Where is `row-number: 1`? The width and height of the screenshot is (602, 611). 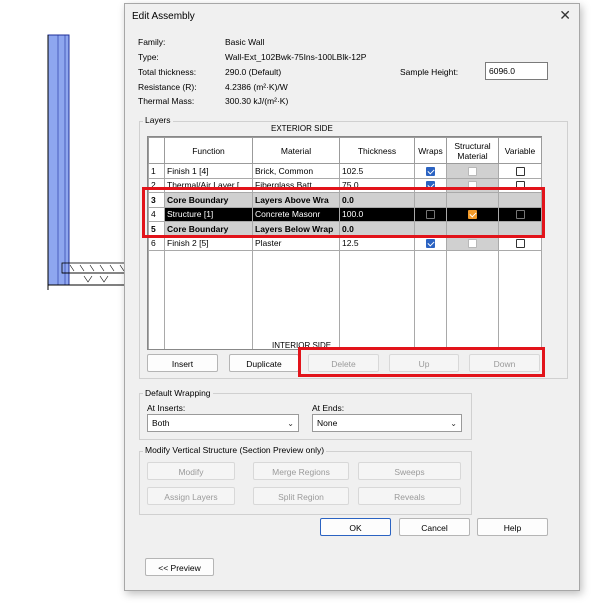
row-number: 1 is located at coordinates (156, 171).